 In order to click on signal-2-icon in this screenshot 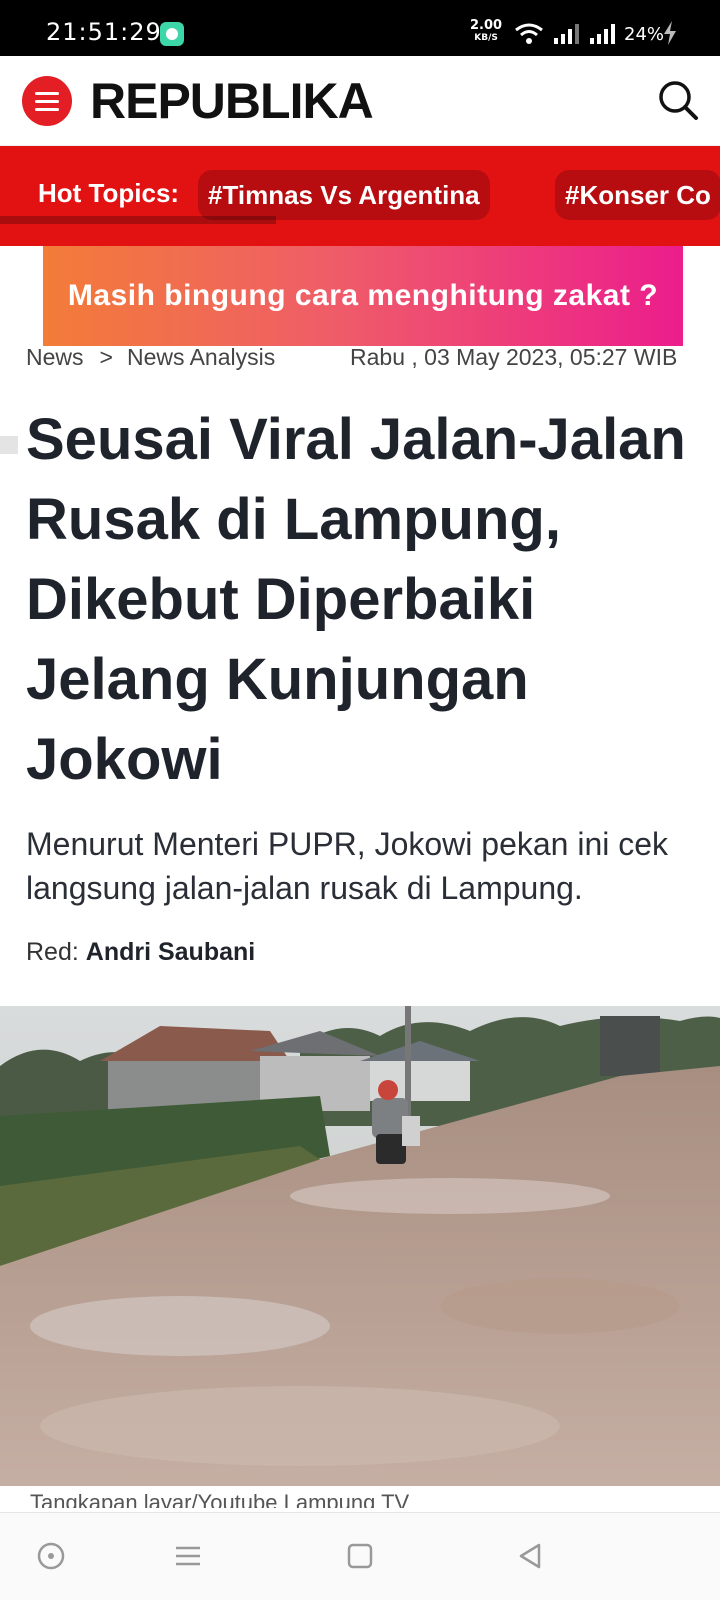, I will do `click(602, 34)`.